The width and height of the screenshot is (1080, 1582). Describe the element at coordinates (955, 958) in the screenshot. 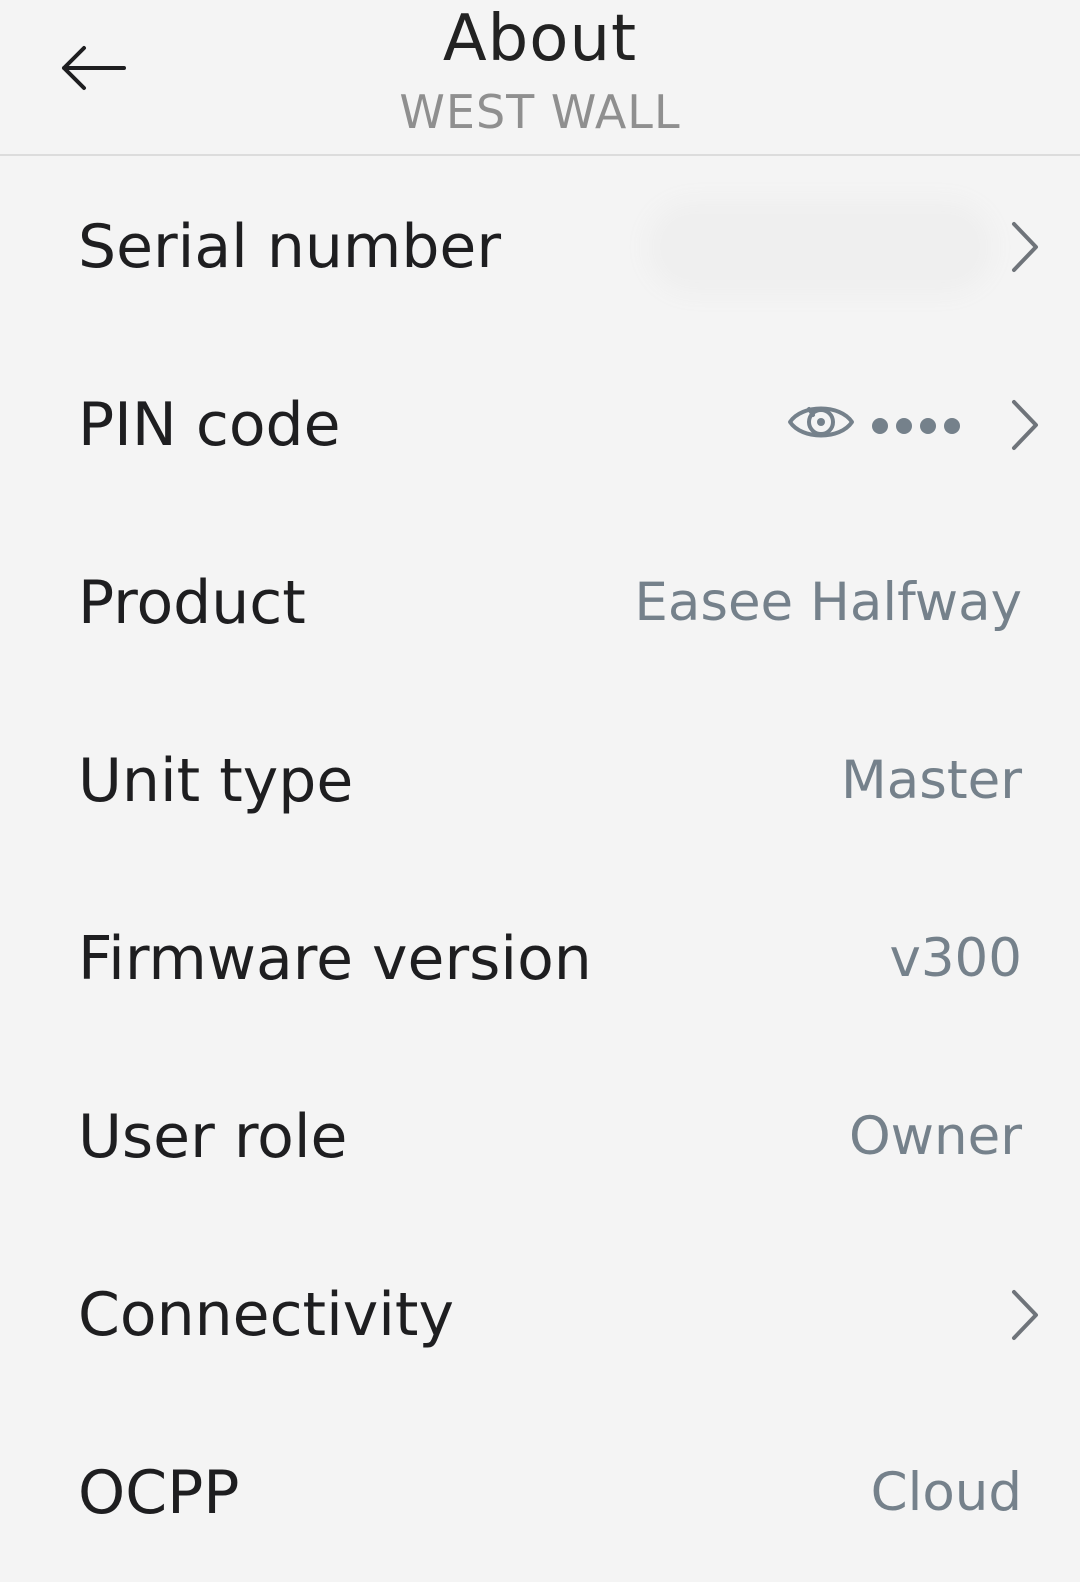

I see `row-value: v300` at that location.